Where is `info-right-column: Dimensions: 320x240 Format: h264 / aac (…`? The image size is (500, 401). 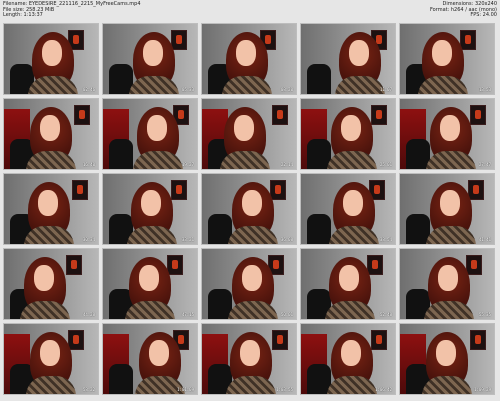
info-right-column: Dimensions: 320x240 Format: h264 / aac (… is located at coordinates (463, 10).